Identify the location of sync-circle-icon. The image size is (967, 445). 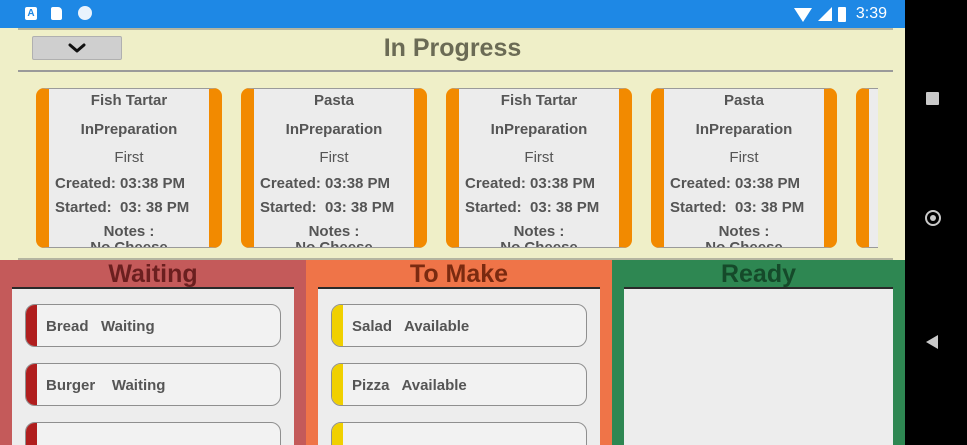
(85, 13).